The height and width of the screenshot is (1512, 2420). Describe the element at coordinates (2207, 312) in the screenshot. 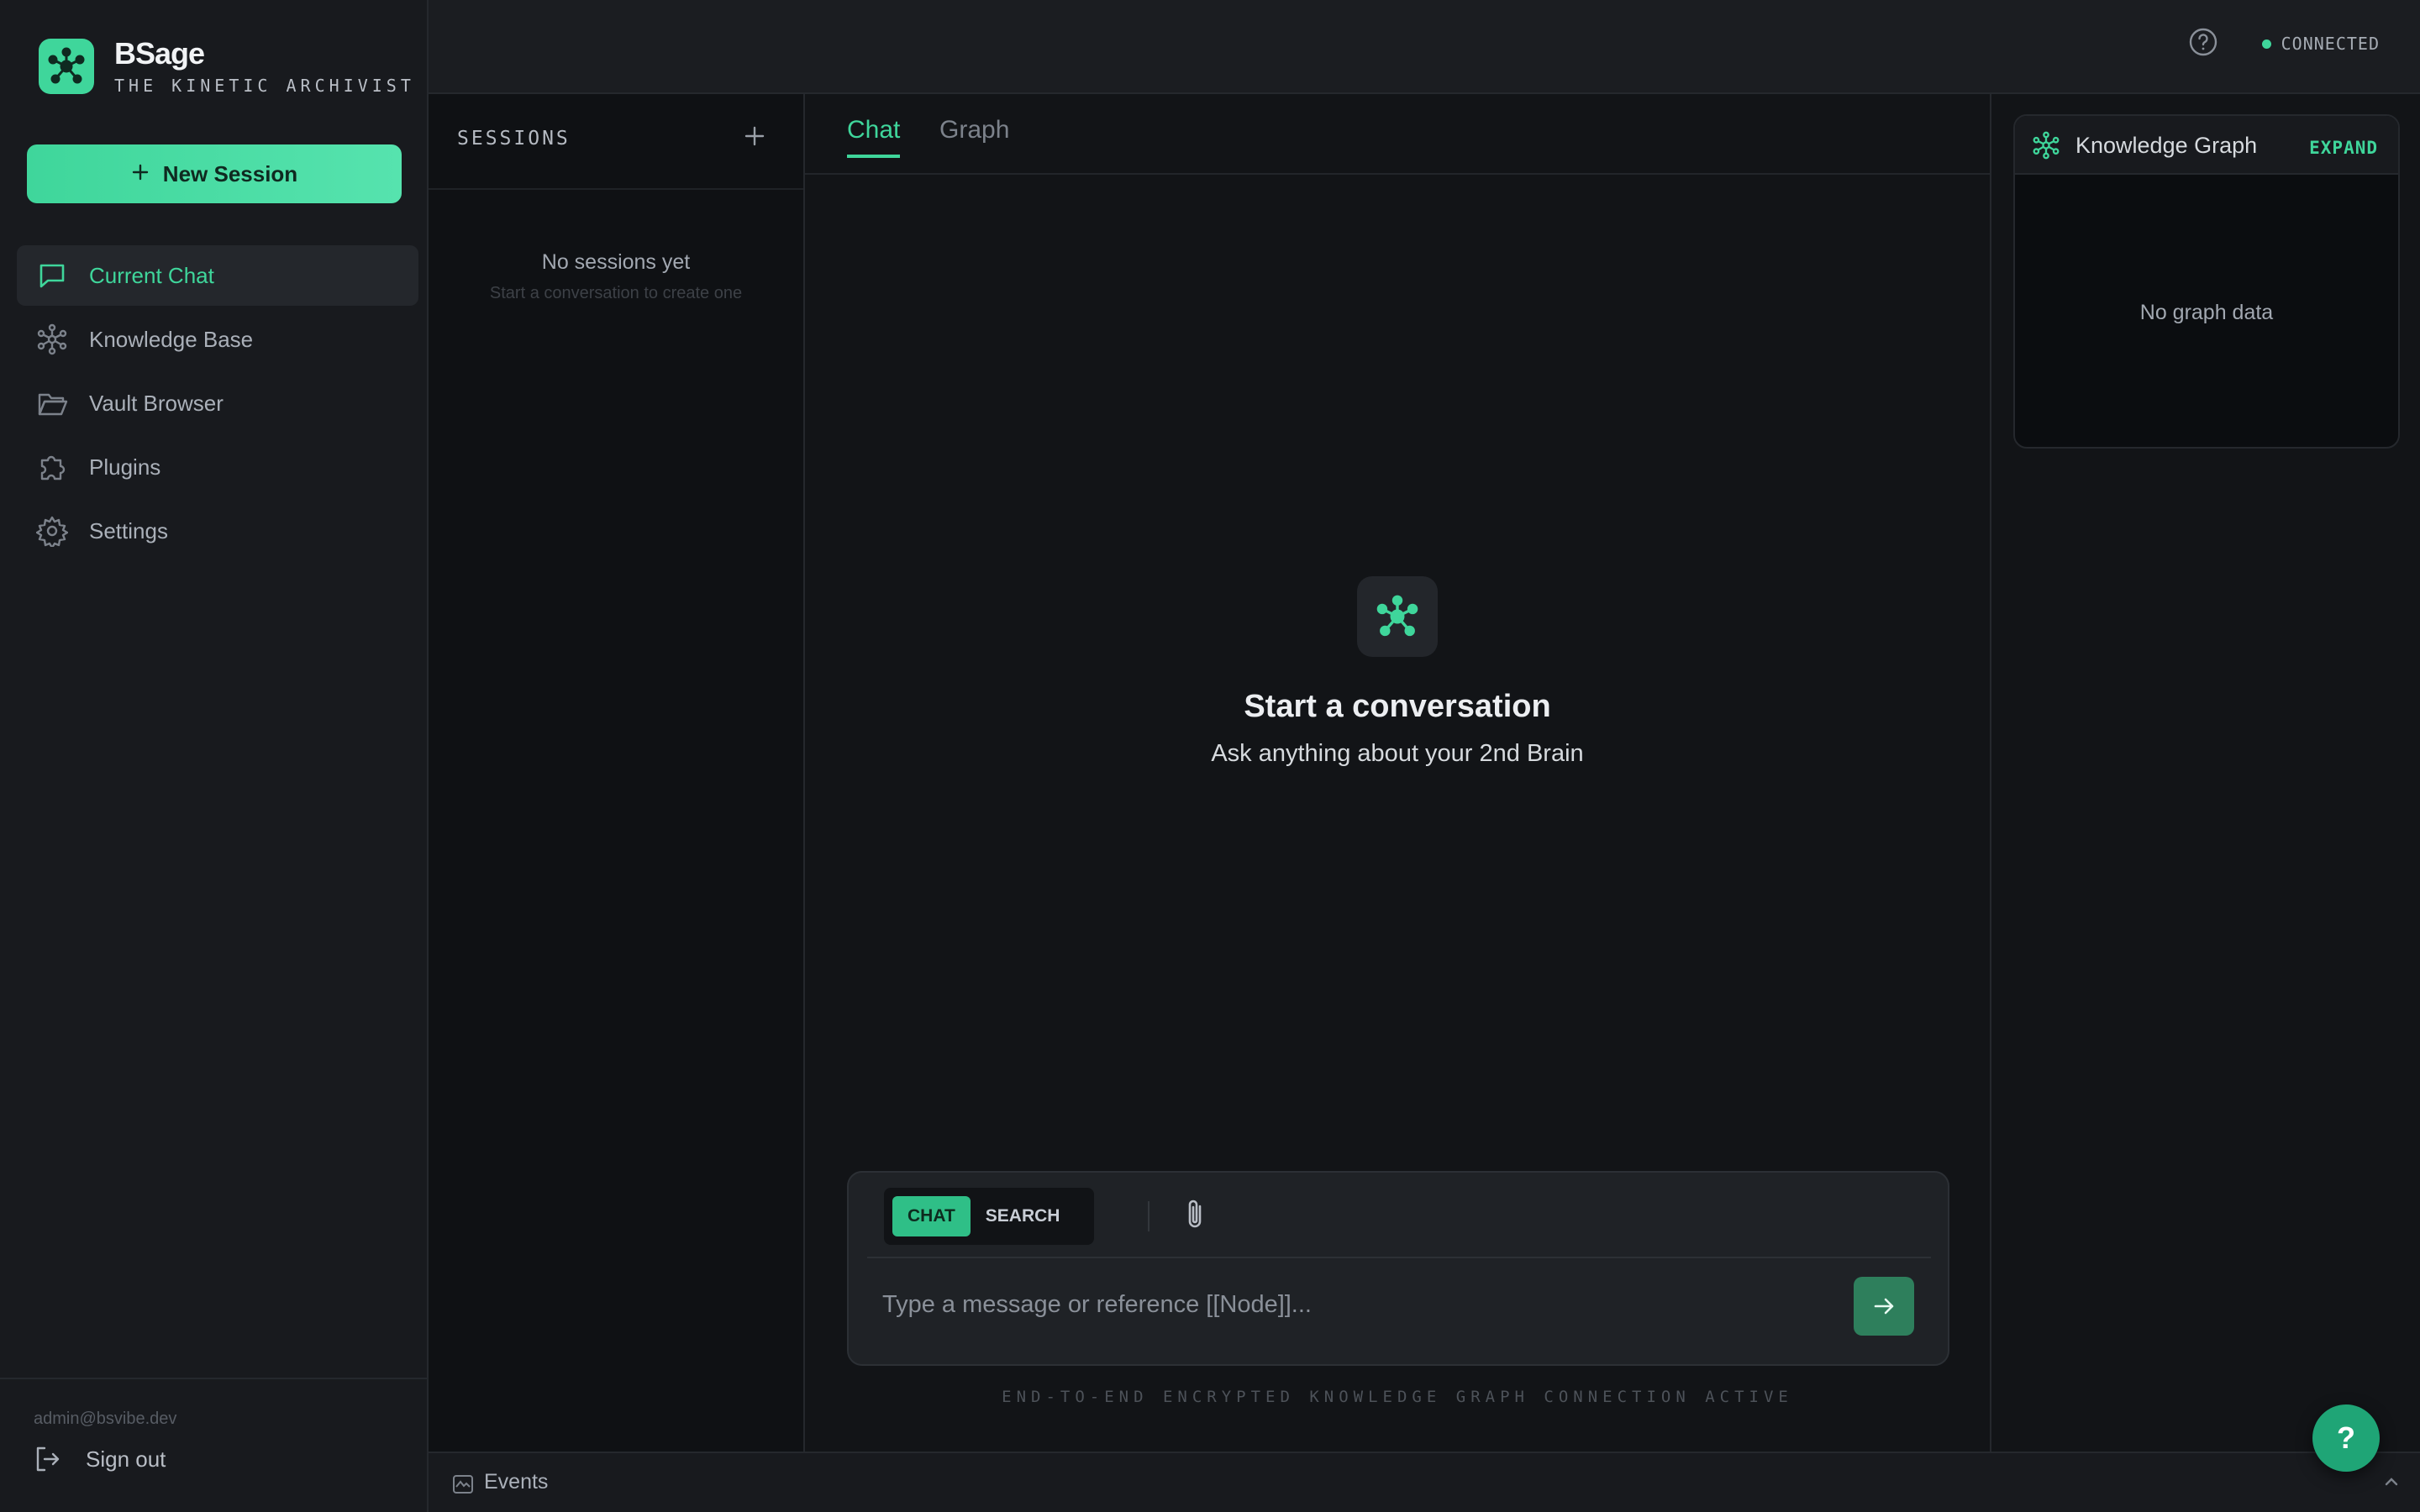

I see `knowledge-graph-empty: No graph data` at that location.